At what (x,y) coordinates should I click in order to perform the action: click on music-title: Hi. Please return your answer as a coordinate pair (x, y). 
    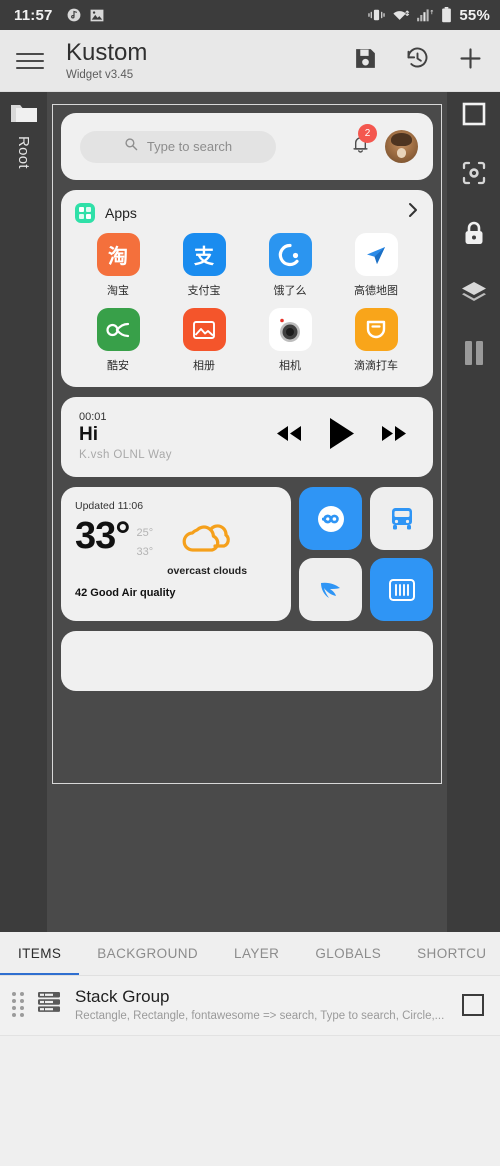
    Looking at the image, I should click on (88, 434).